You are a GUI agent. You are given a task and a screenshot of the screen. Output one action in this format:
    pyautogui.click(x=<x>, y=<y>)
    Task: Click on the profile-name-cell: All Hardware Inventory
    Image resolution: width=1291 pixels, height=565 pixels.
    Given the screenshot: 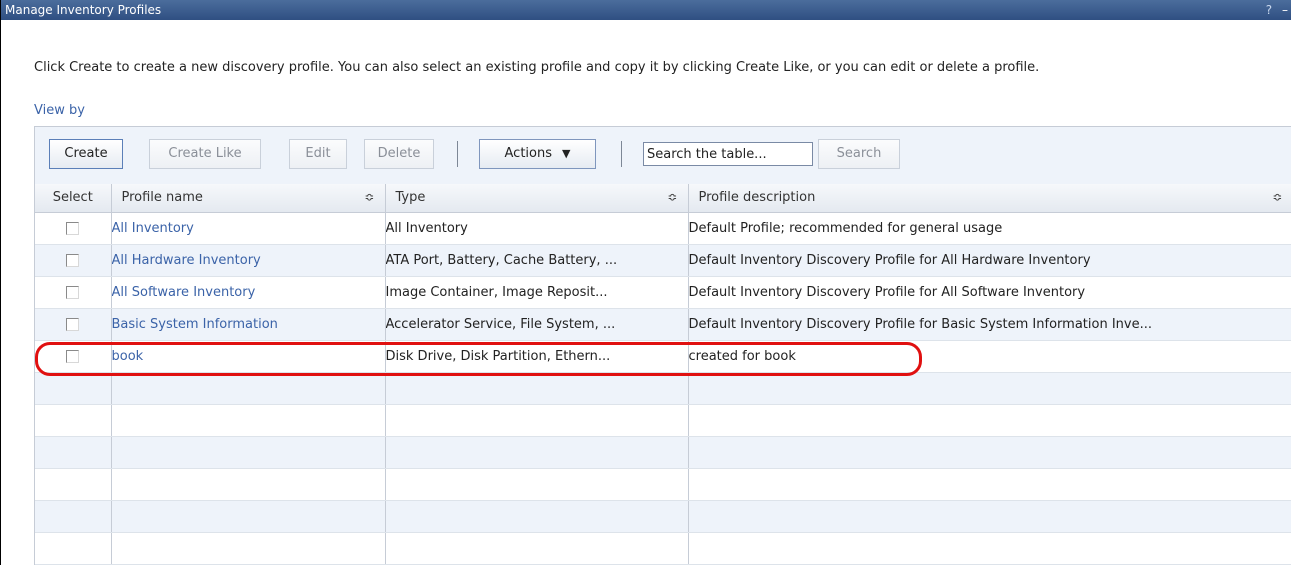 What is the action you would take?
    pyautogui.click(x=248, y=260)
    